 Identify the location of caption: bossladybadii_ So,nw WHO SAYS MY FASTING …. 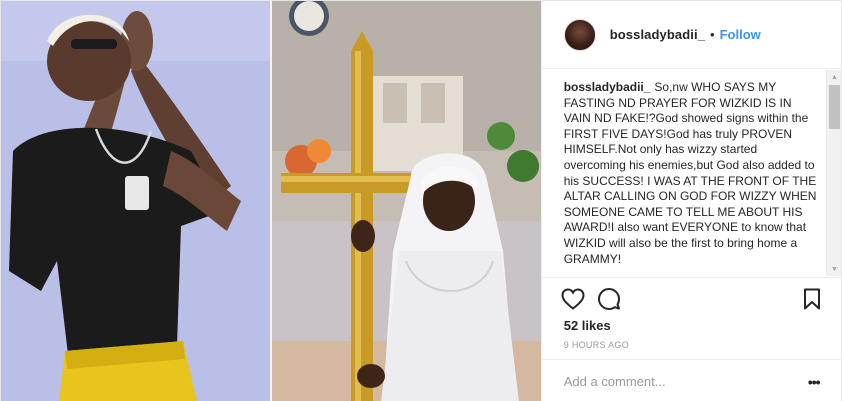
(693, 173).